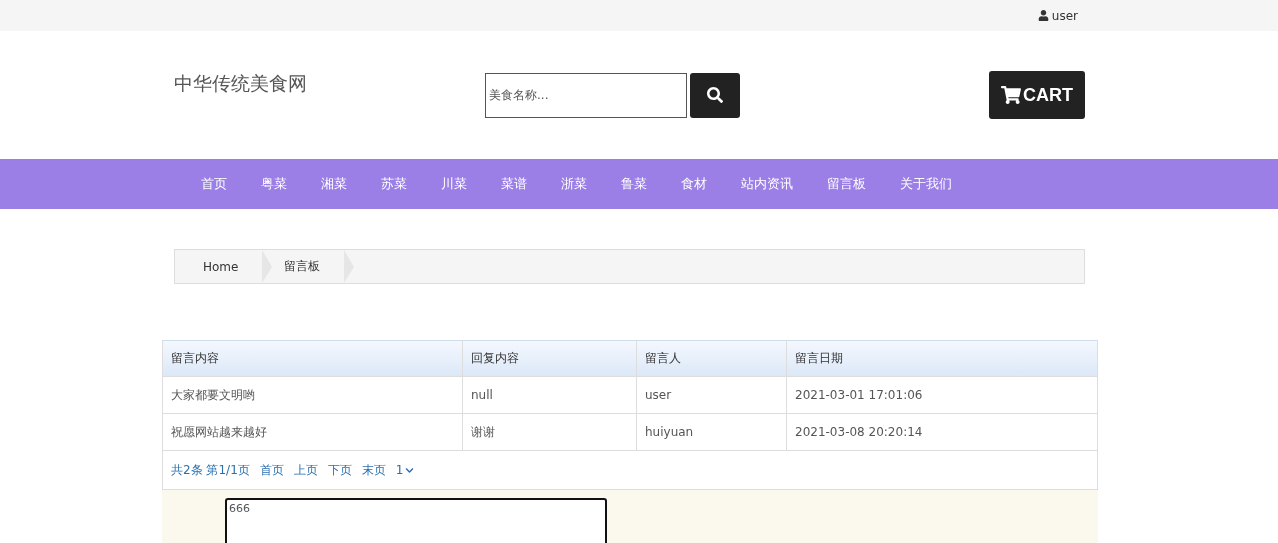  I want to click on search-icon, so click(715, 95).